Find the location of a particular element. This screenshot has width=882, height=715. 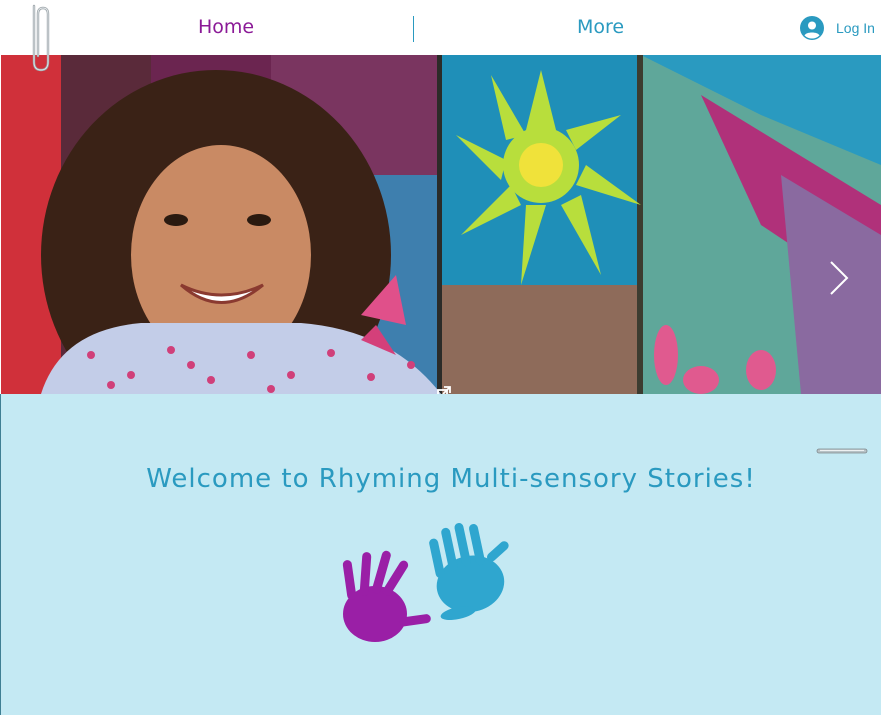

expand-icon is located at coordinates (444, 390).